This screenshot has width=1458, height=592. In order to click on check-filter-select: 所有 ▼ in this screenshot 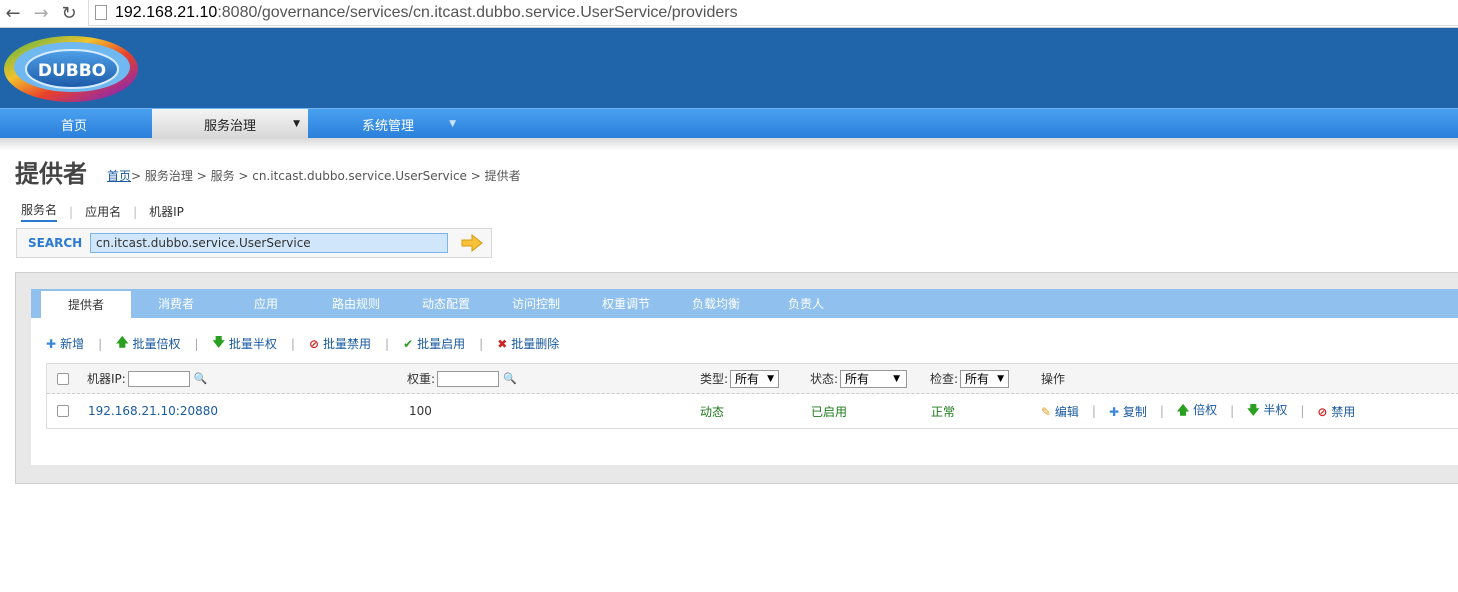, I will do `click(984, 378)`.